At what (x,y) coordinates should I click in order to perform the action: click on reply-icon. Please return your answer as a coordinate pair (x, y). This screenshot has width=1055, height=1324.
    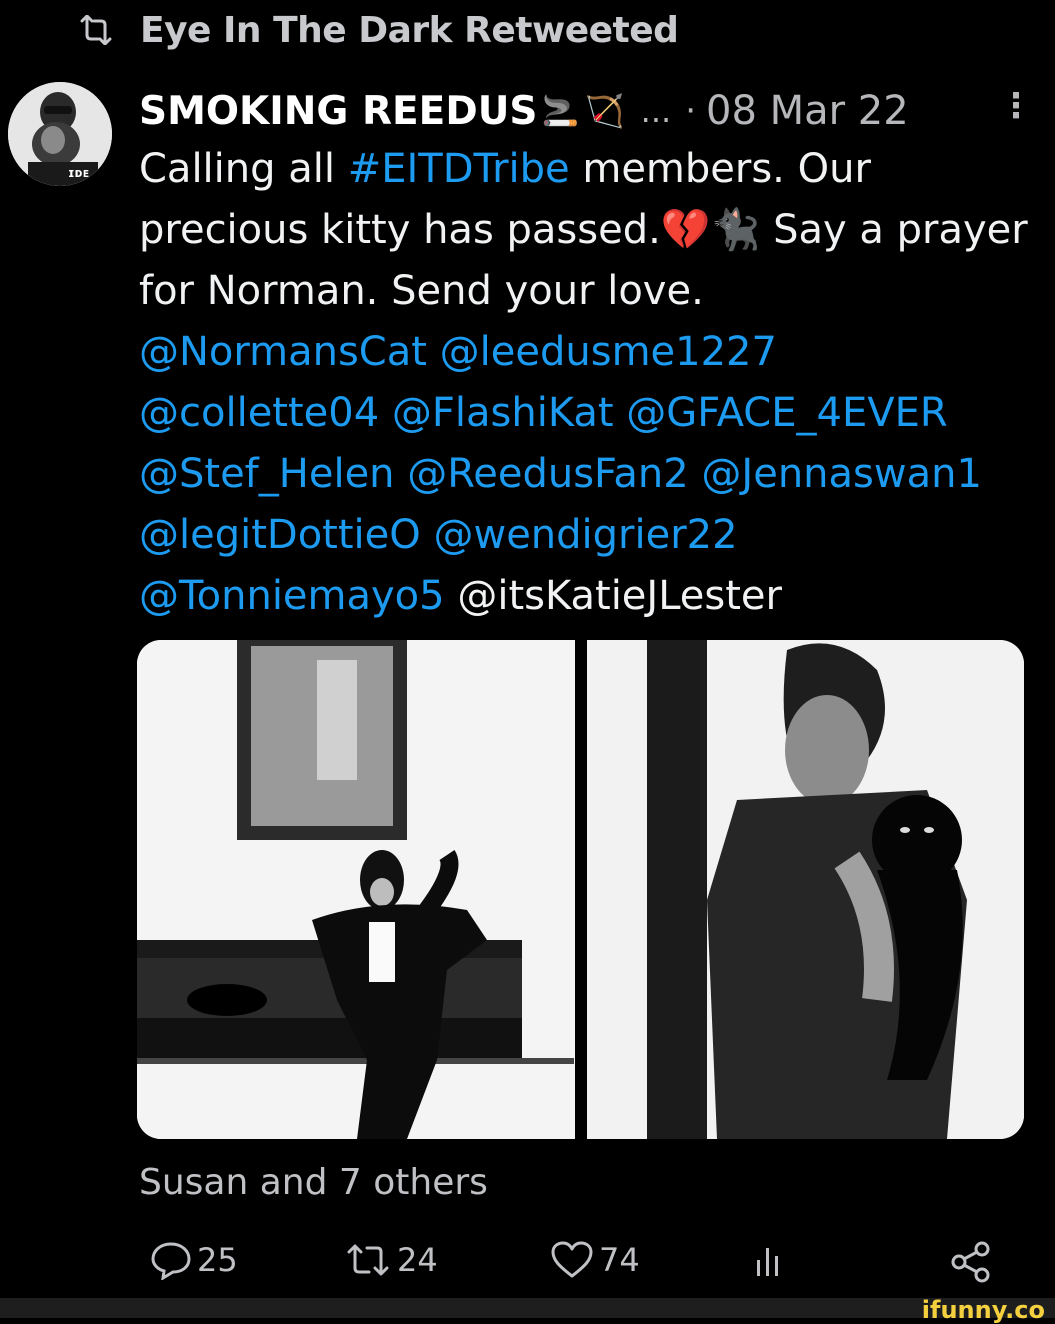
    Looking at the image, I should click on (171, 1260).